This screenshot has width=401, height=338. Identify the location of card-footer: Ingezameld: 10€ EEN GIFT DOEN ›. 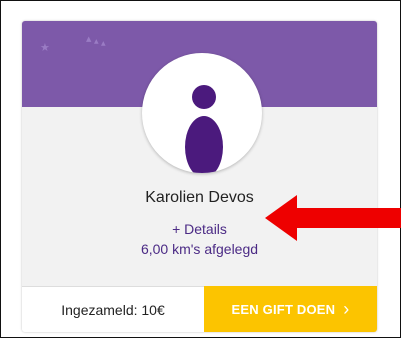
(199, 309).